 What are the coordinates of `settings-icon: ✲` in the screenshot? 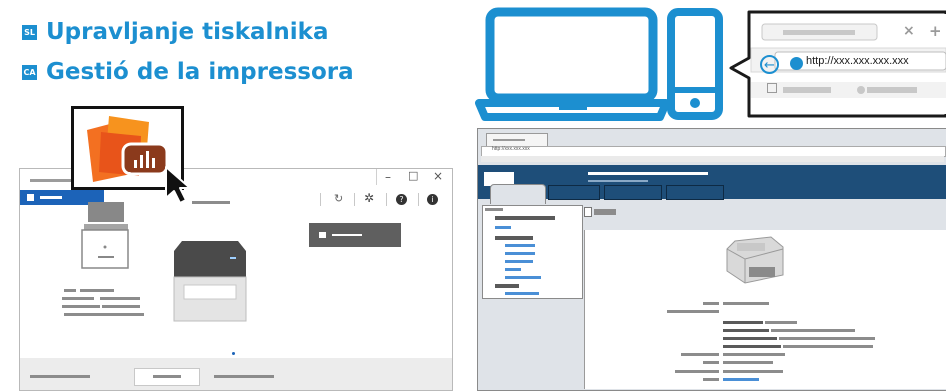 It's located at (369, 198).